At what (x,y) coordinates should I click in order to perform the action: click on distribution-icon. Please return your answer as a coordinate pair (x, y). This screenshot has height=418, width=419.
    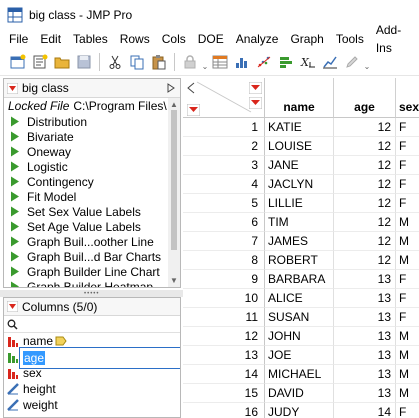
    Looking at the image, I should click on (242, 62).